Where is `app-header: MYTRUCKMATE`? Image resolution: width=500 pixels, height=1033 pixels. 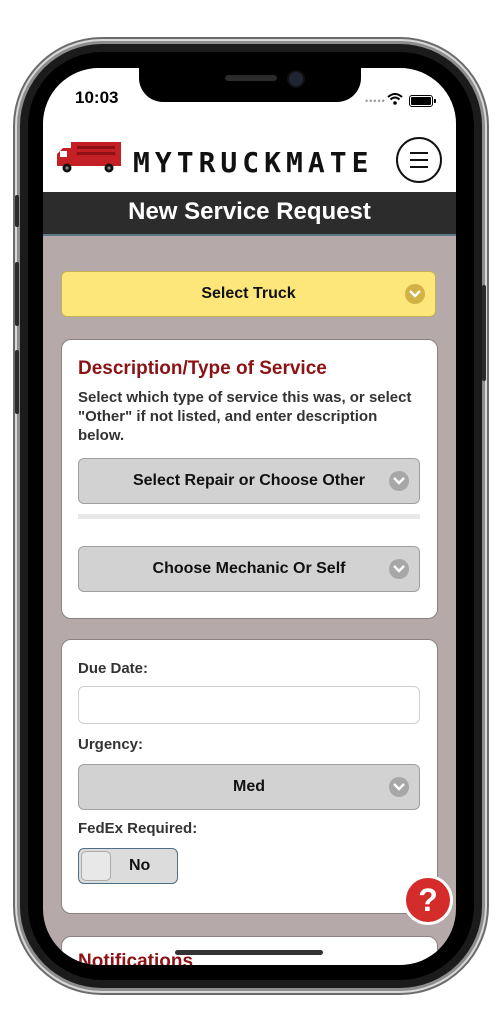 app-header: MYTRUCKMATE is located at coordinates (249, 158).